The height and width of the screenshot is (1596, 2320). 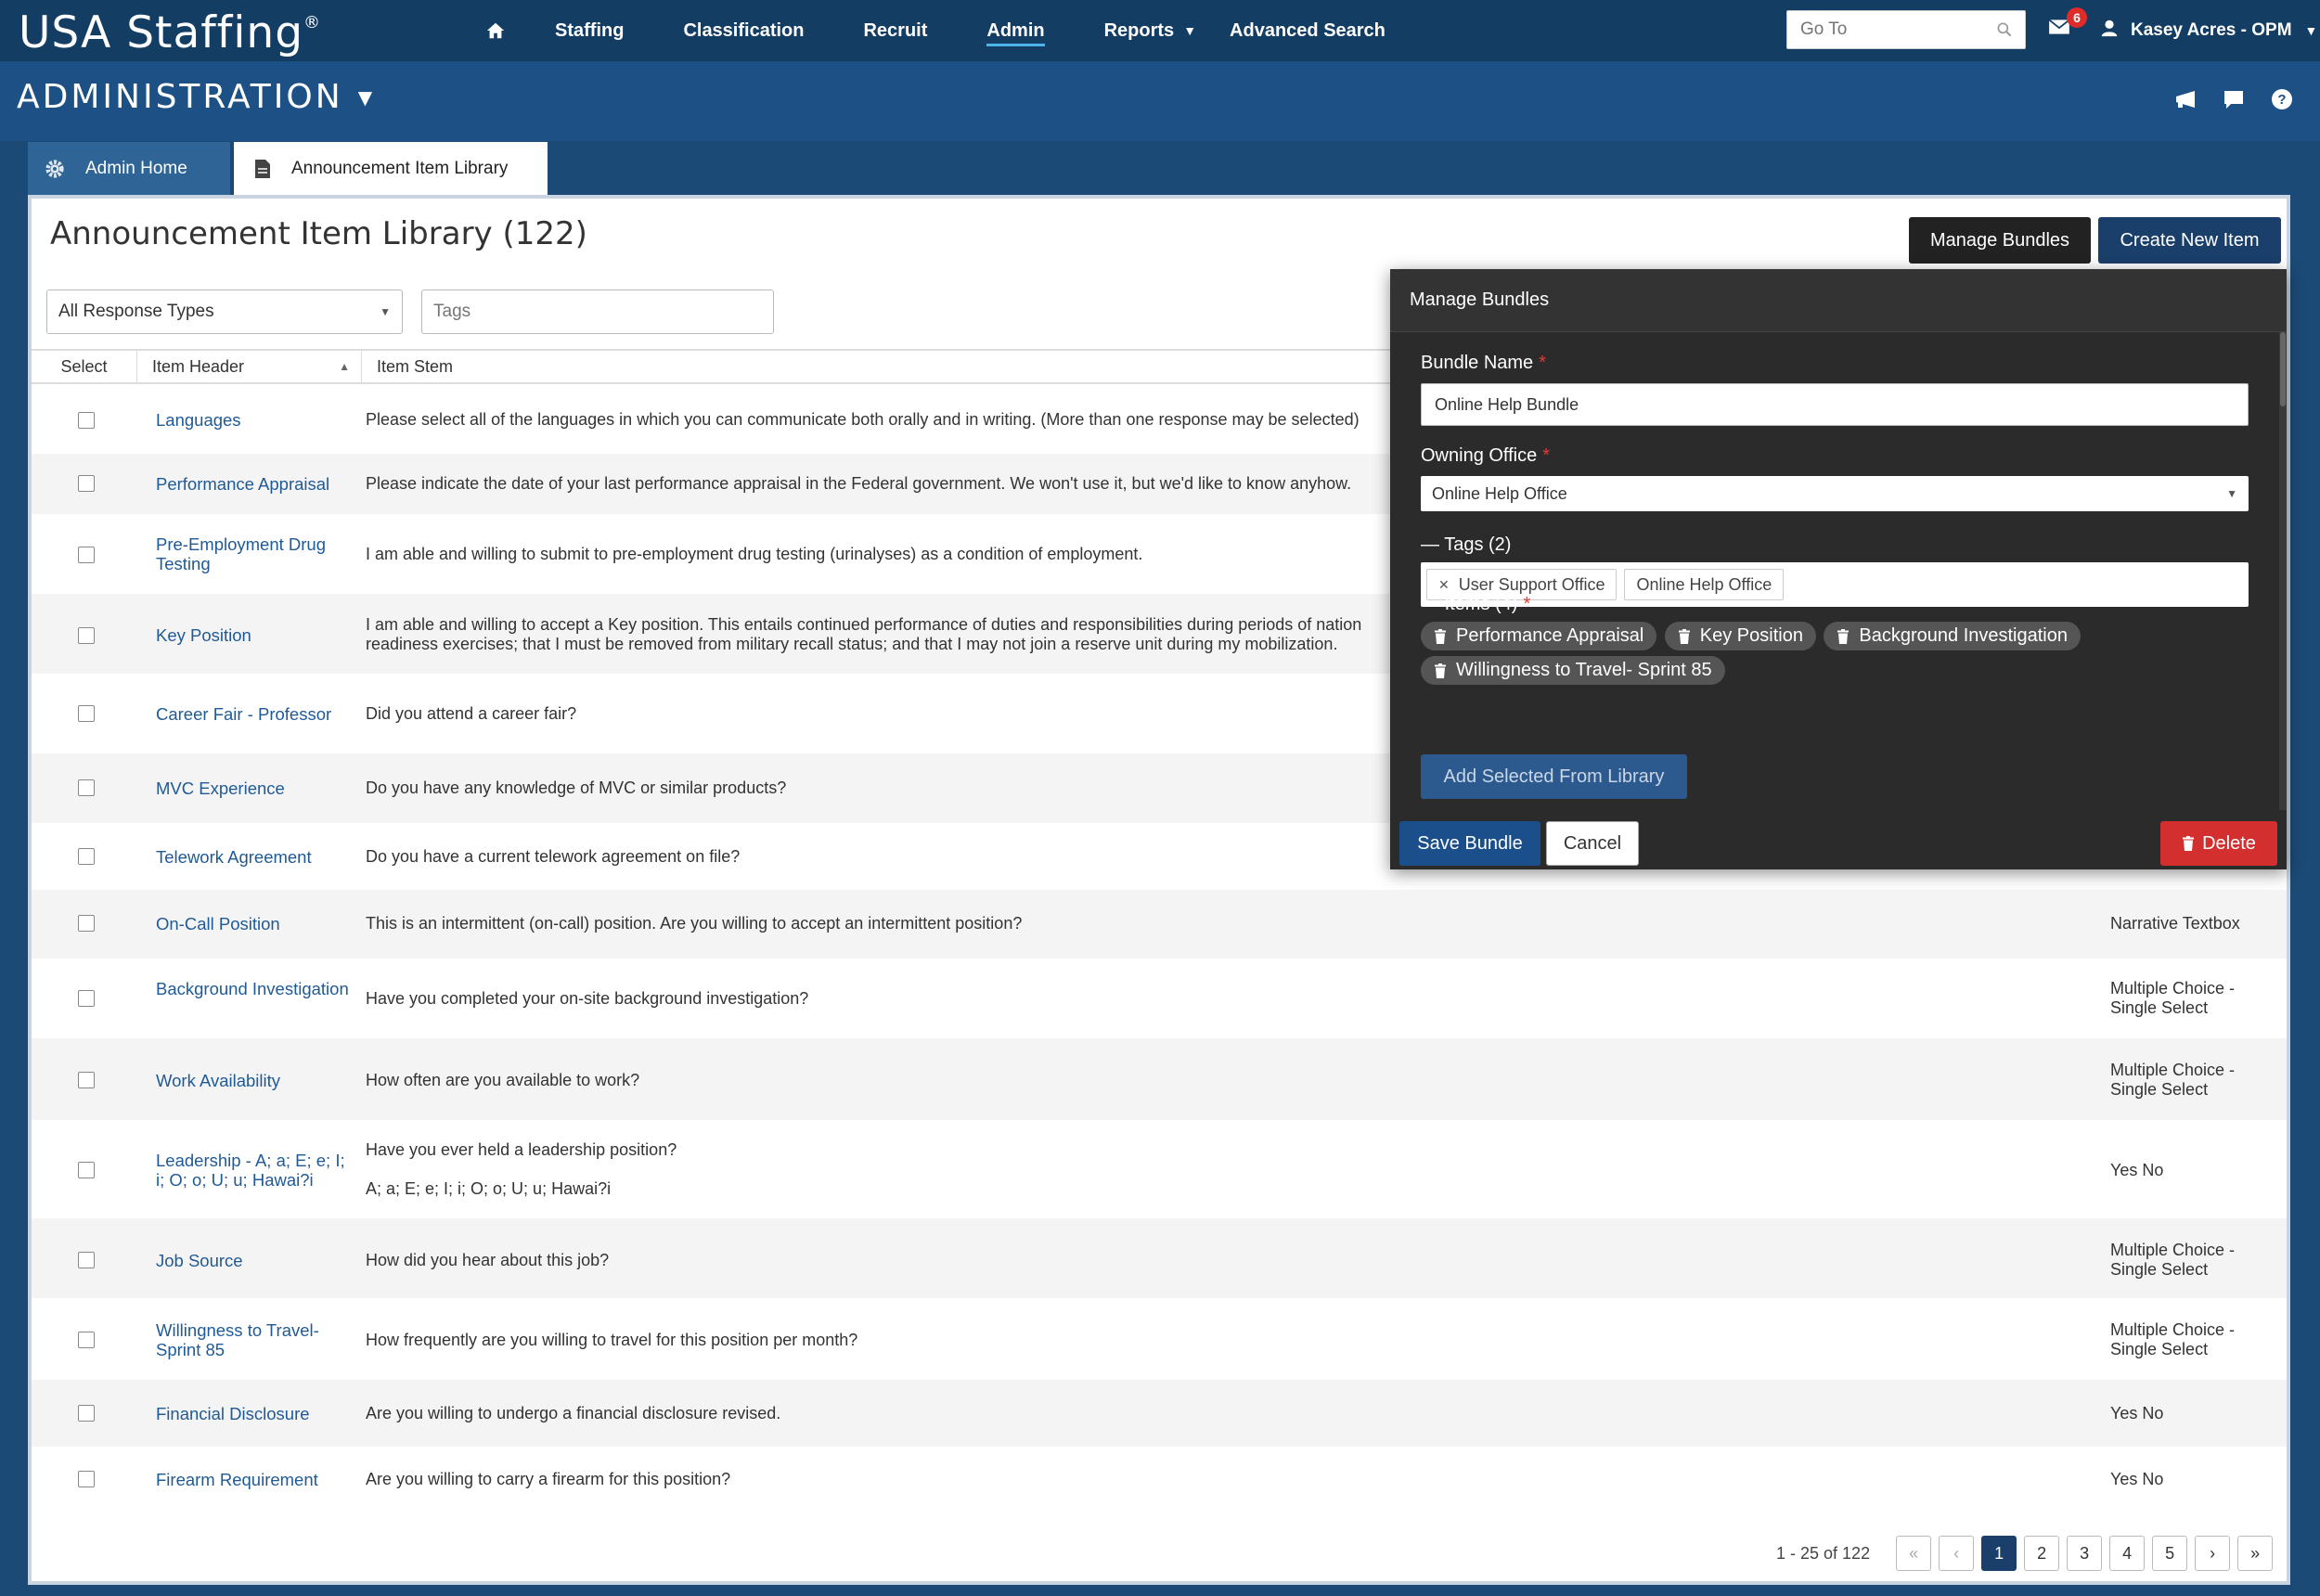 What do you see at coordinates (1308, 30) in the screenshot?
I see `nav-advanced-search: Advanced Search` at bounding box center [1308, 30].